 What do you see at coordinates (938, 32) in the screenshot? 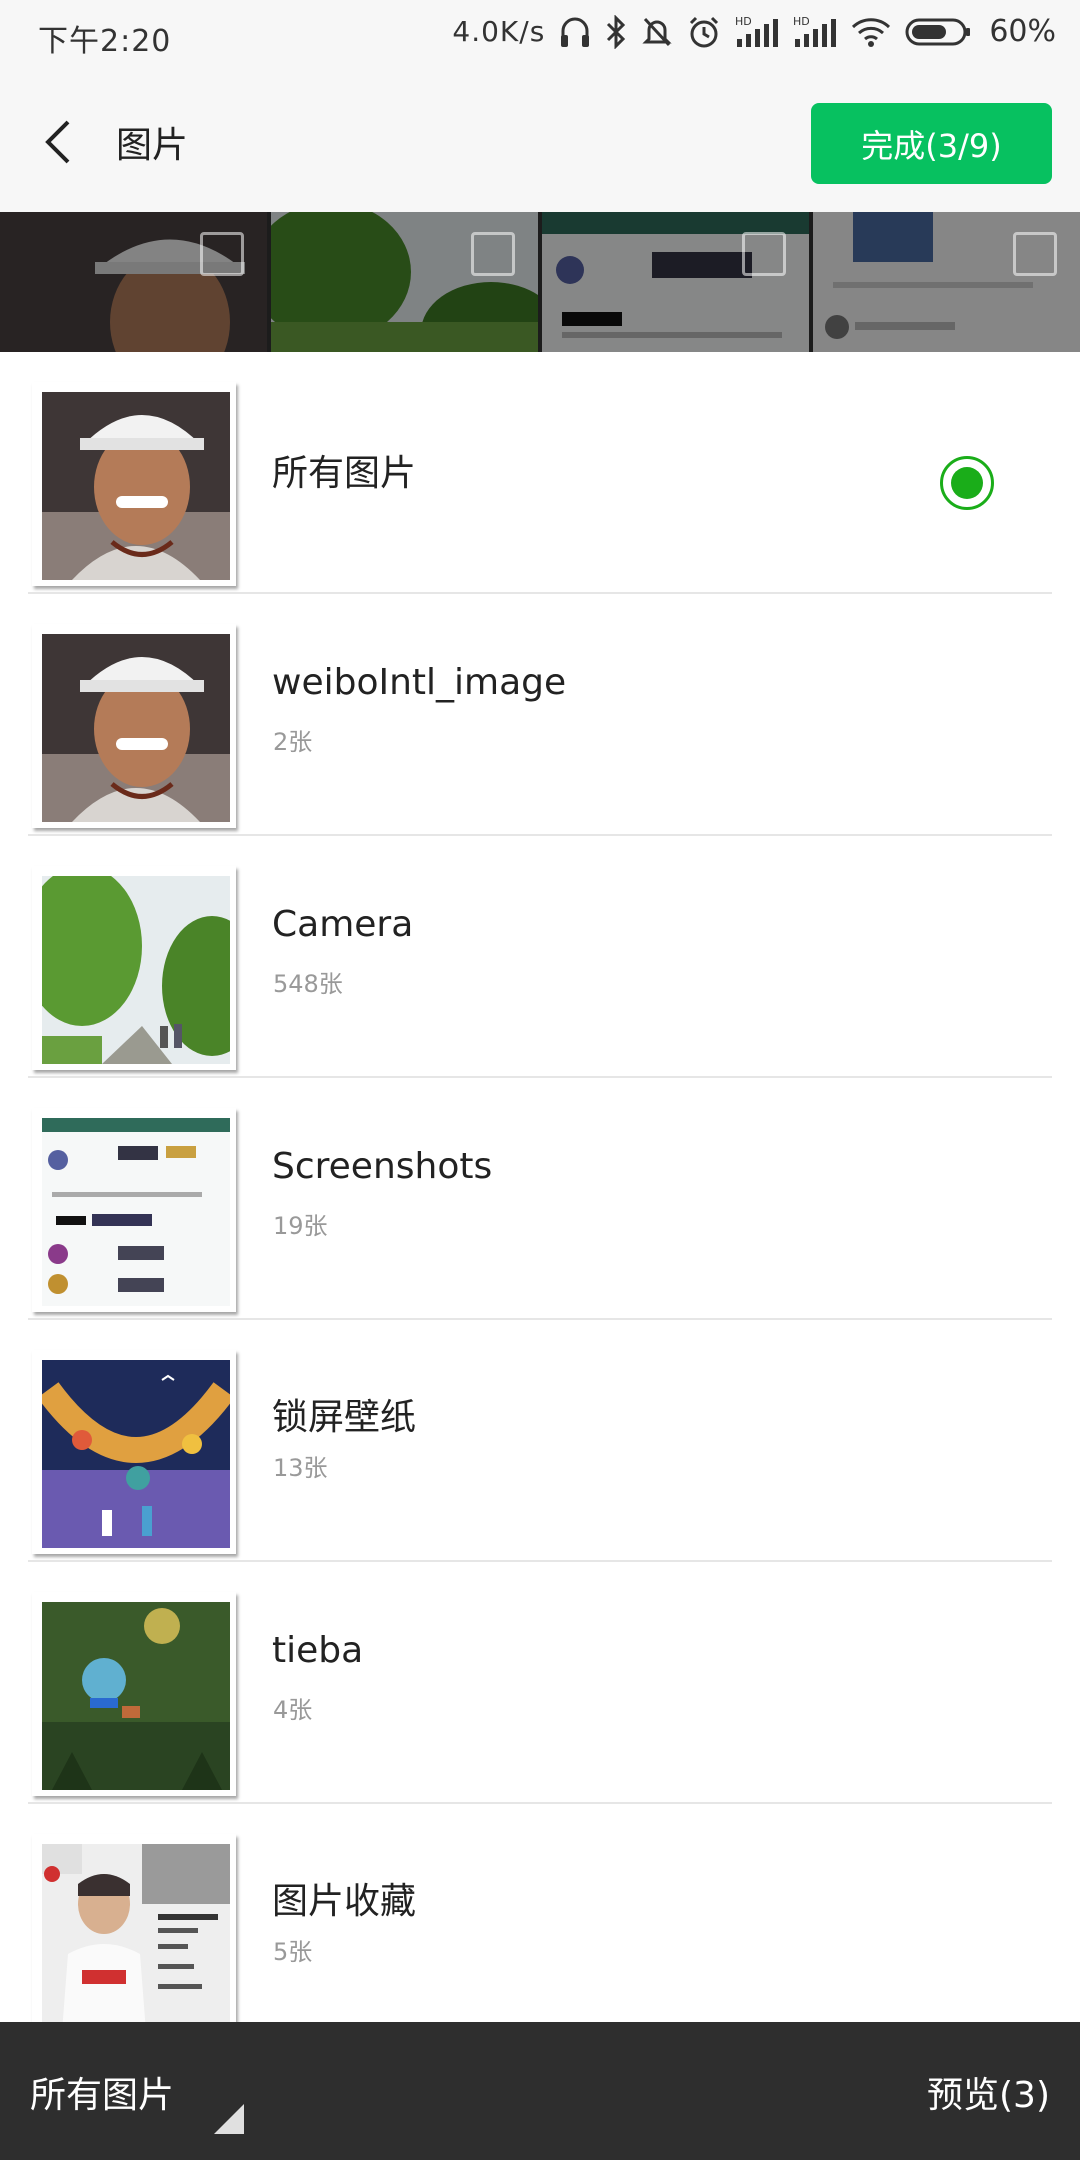
I see `battery-icon` at bounding box center [938, 32].